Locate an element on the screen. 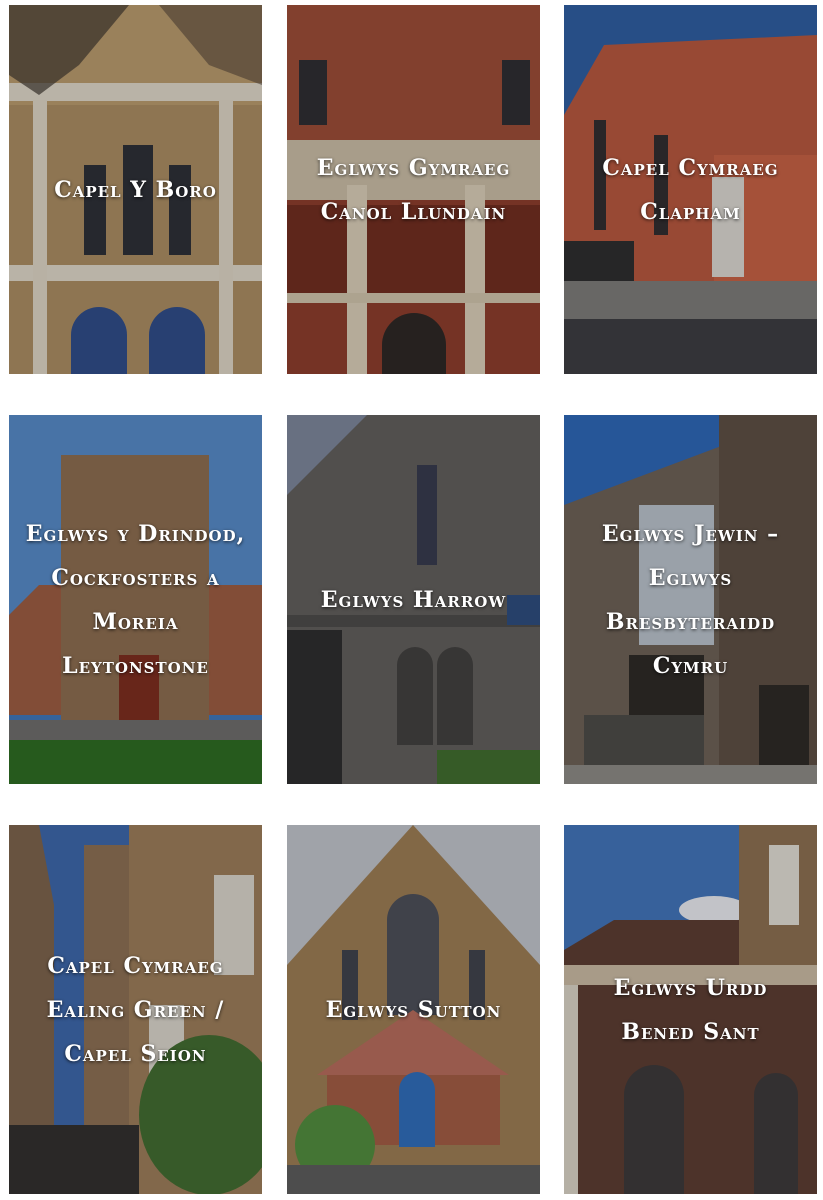  card-title: Eglwys Gymraeg Canol Llundain is located at coordinates (413, 189).